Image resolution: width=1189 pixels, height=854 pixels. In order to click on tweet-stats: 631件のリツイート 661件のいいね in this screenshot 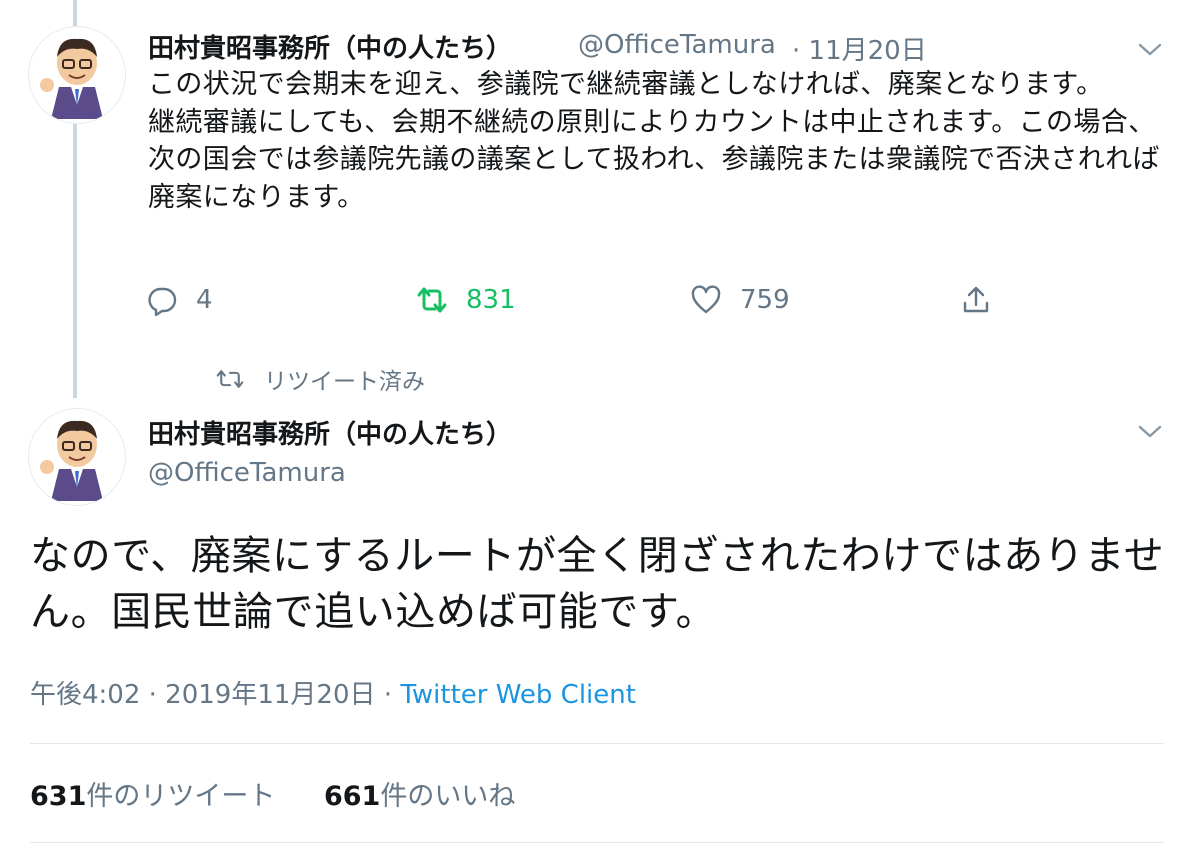, I will do `click(292, 793)`.